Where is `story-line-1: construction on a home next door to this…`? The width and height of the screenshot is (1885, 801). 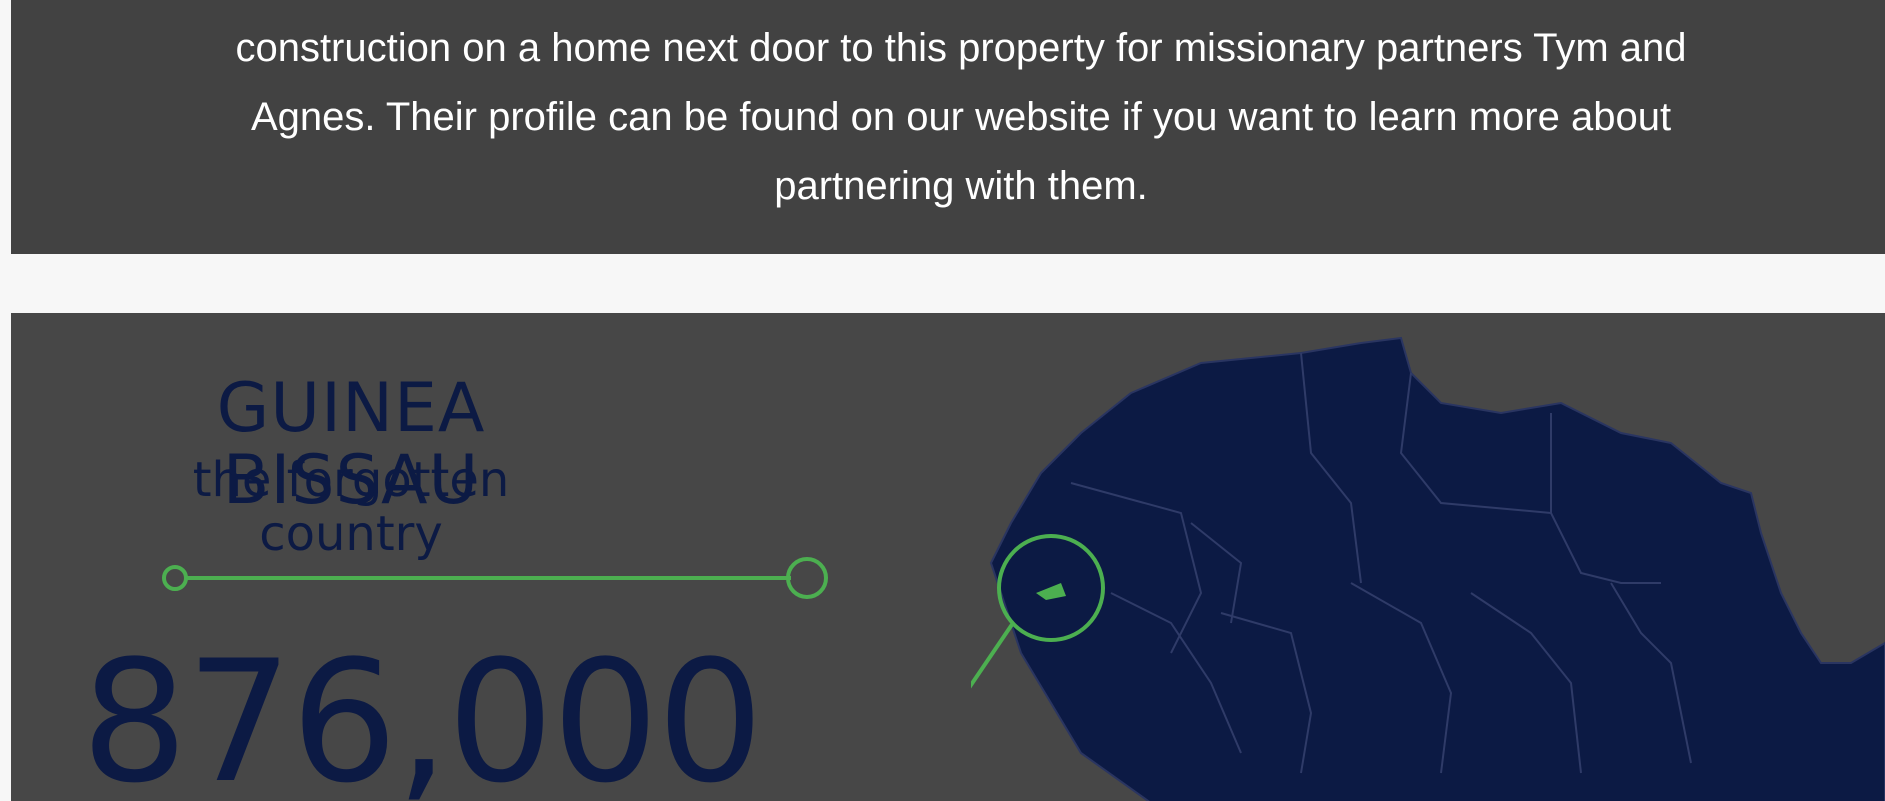 story-line-1: construction on a home next door to this… is located at coordinates (961, 48).